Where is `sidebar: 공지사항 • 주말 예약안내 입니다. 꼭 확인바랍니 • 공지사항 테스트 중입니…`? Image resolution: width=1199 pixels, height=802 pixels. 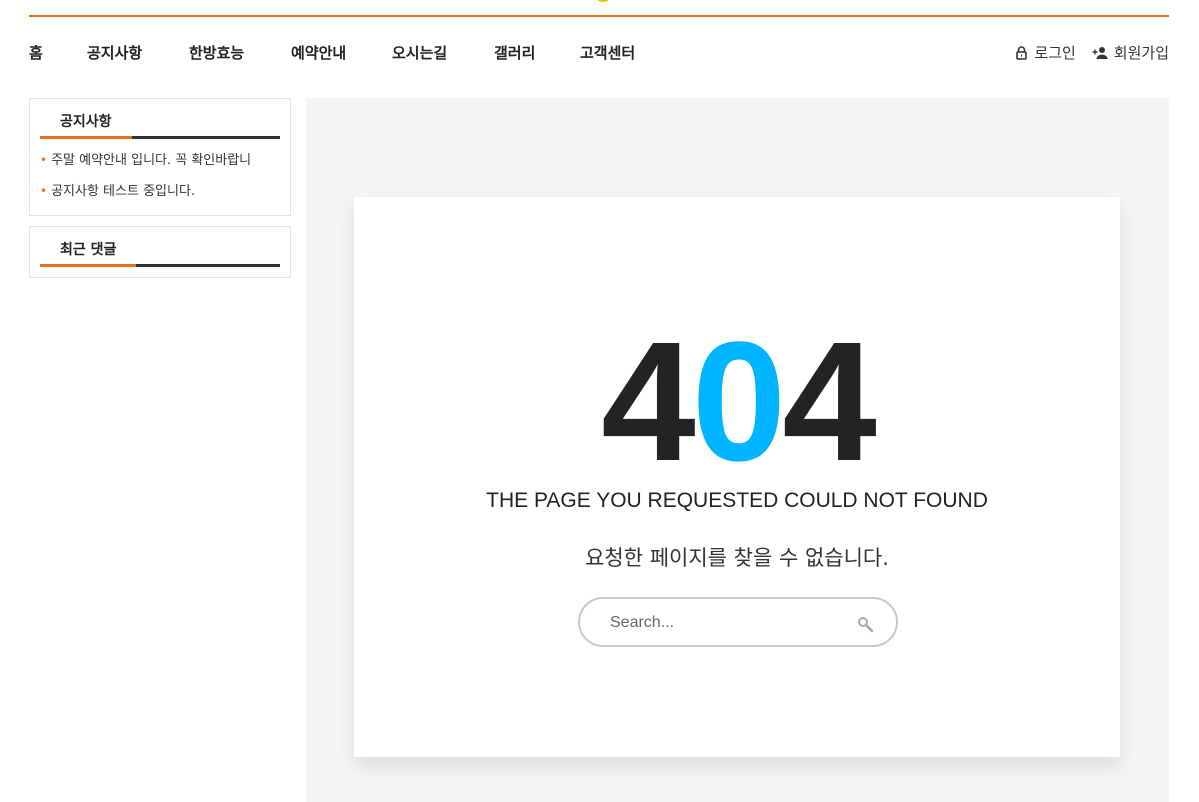
sidebar: 공지사항 • 주말 예약안내 입니다. 꼭 확인바랍니 • 공지사항 테스트 중입니… is located at coordinates (160, 193).